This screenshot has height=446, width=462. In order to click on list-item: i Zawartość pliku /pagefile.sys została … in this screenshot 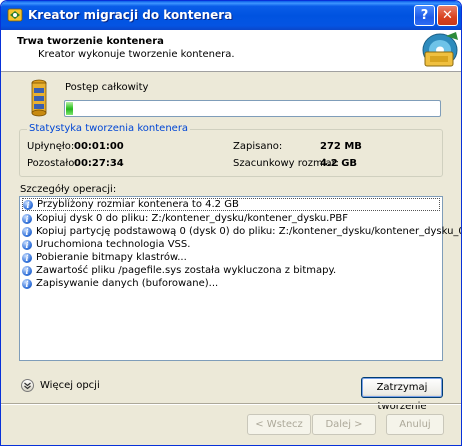, I will do `click(179, 270)`.